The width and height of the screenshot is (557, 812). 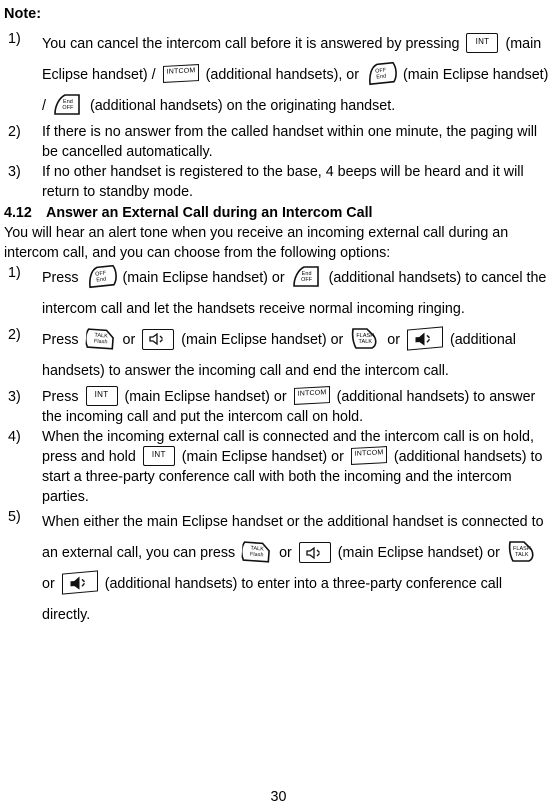 What do you see at coordinates (178, 106) in the screenshot?
I see `note1-text-e: (additional handsets) on the` at bounding box center [178, 106].